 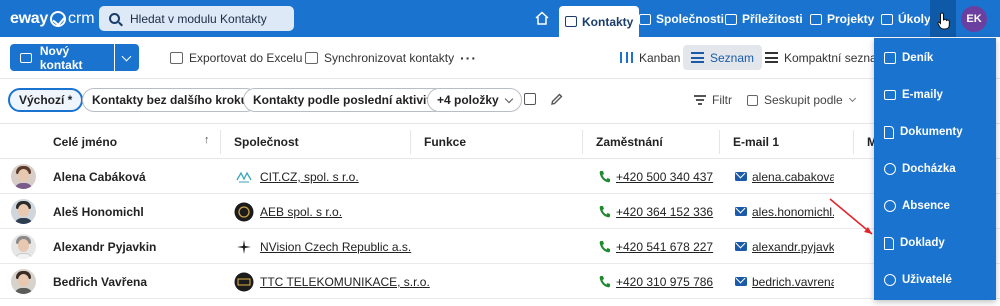 What do you see at coordinates (887, 19) in the screenshot?
I see `task-icon` at bounding box center [887, 19].